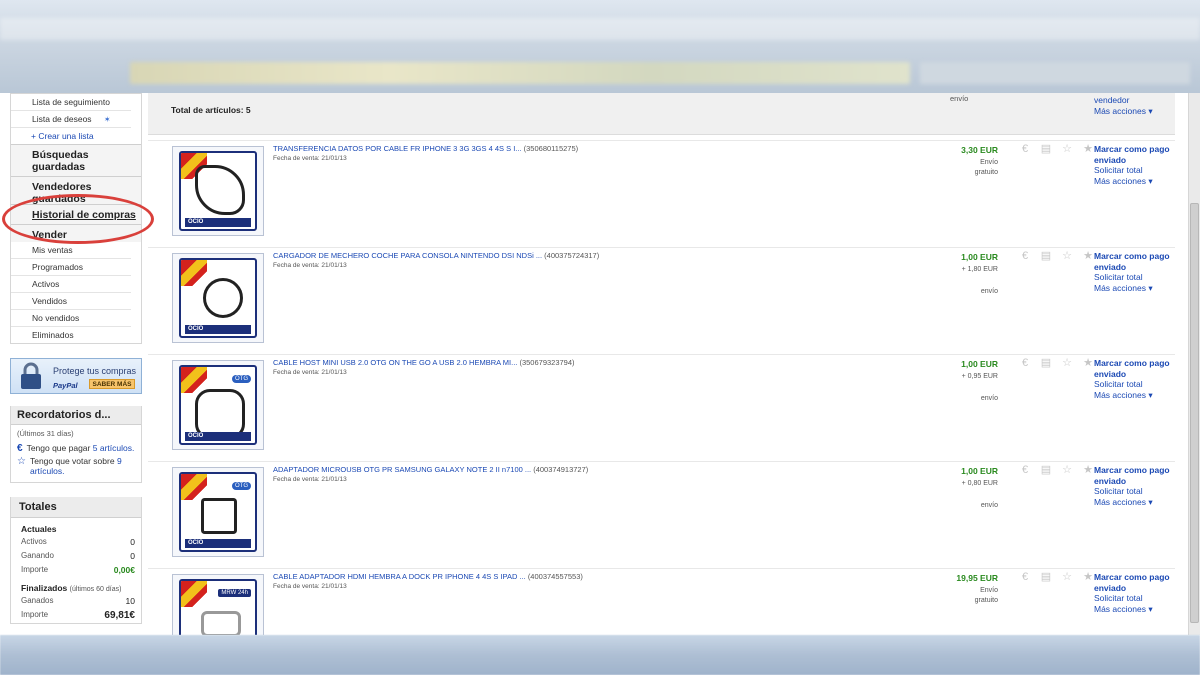 This screenshot has width=1200, height=675. What do you see at coordinates (78, 570) in the screenshot?
I see `current-amount-row: Importe 0,00€` at bounding box center [78, 570].